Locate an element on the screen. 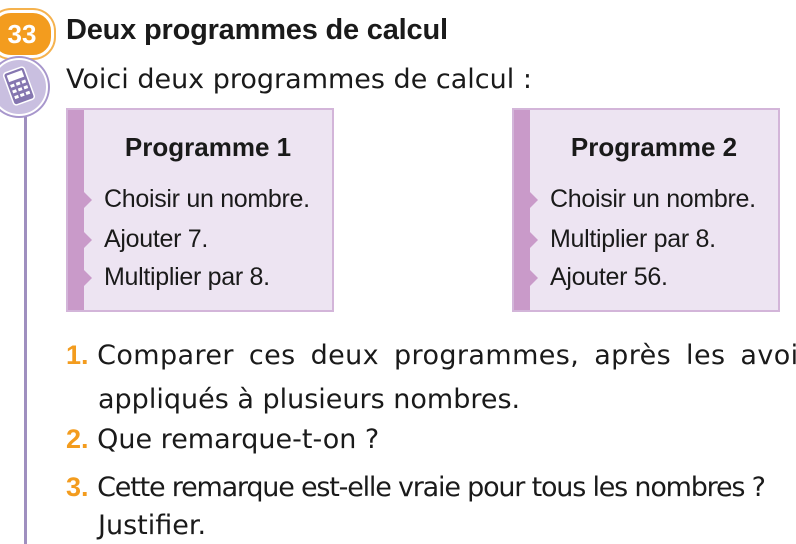 The width and height of the screenshot is (796, 544). question-text: Que remarque-t-on ? is located at coordinates (238, 439).